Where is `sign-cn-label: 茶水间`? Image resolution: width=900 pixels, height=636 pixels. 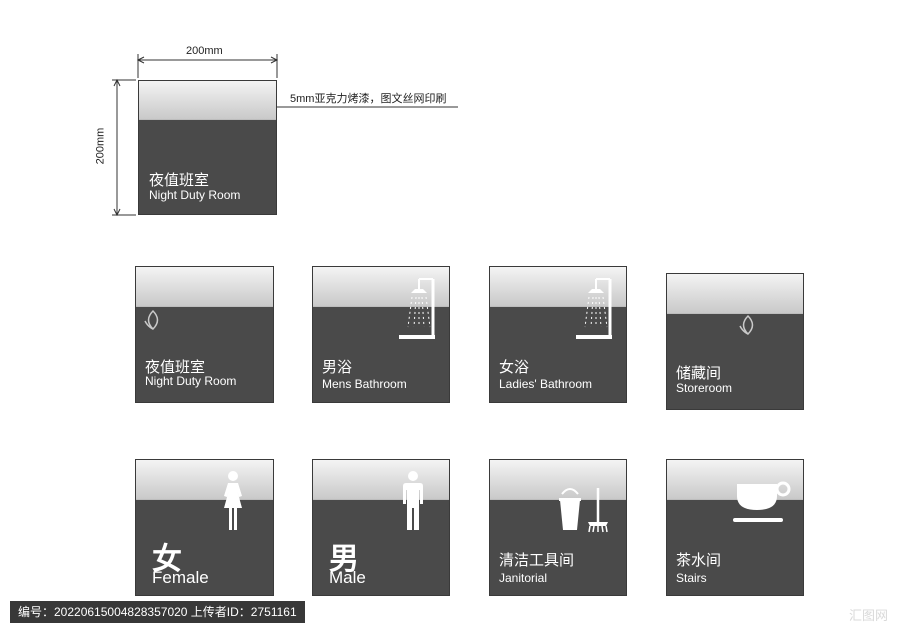
sign-cn-label: 茶水间 is located at coordinates (699, 560).